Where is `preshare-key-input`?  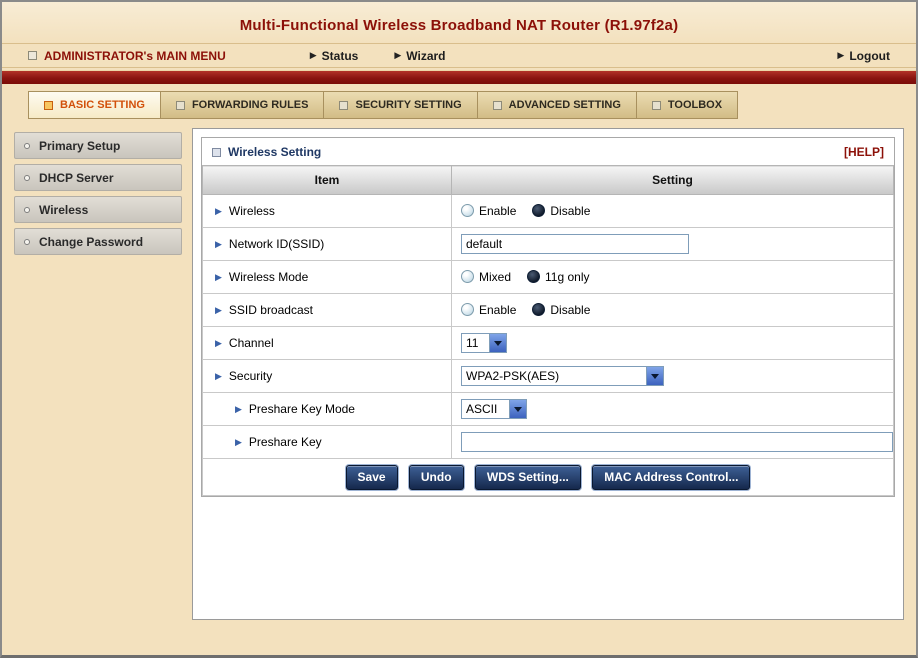
preshare-key-input is located at coordinates (677, 442).